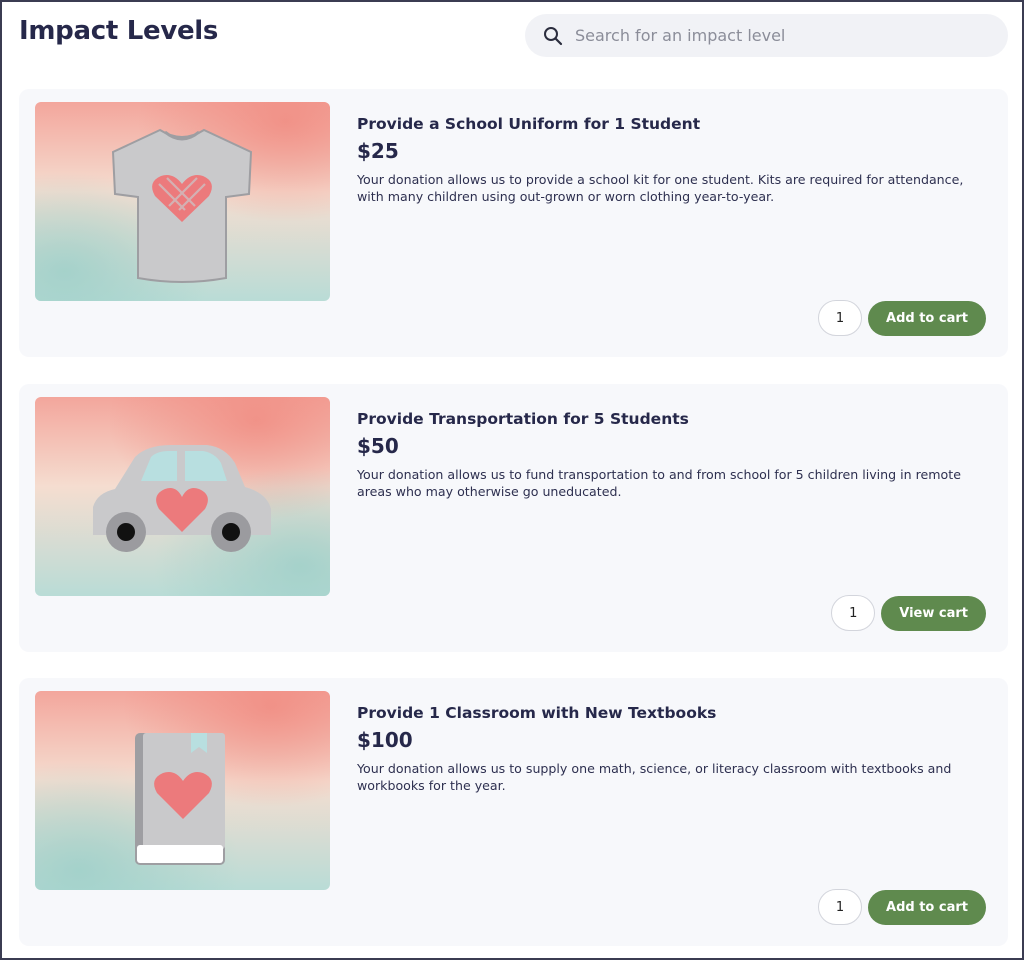  What do you see at coordinates (378, 151) in the screenshot?
I see `impact-price: $25` at bounding box center [378, 151].